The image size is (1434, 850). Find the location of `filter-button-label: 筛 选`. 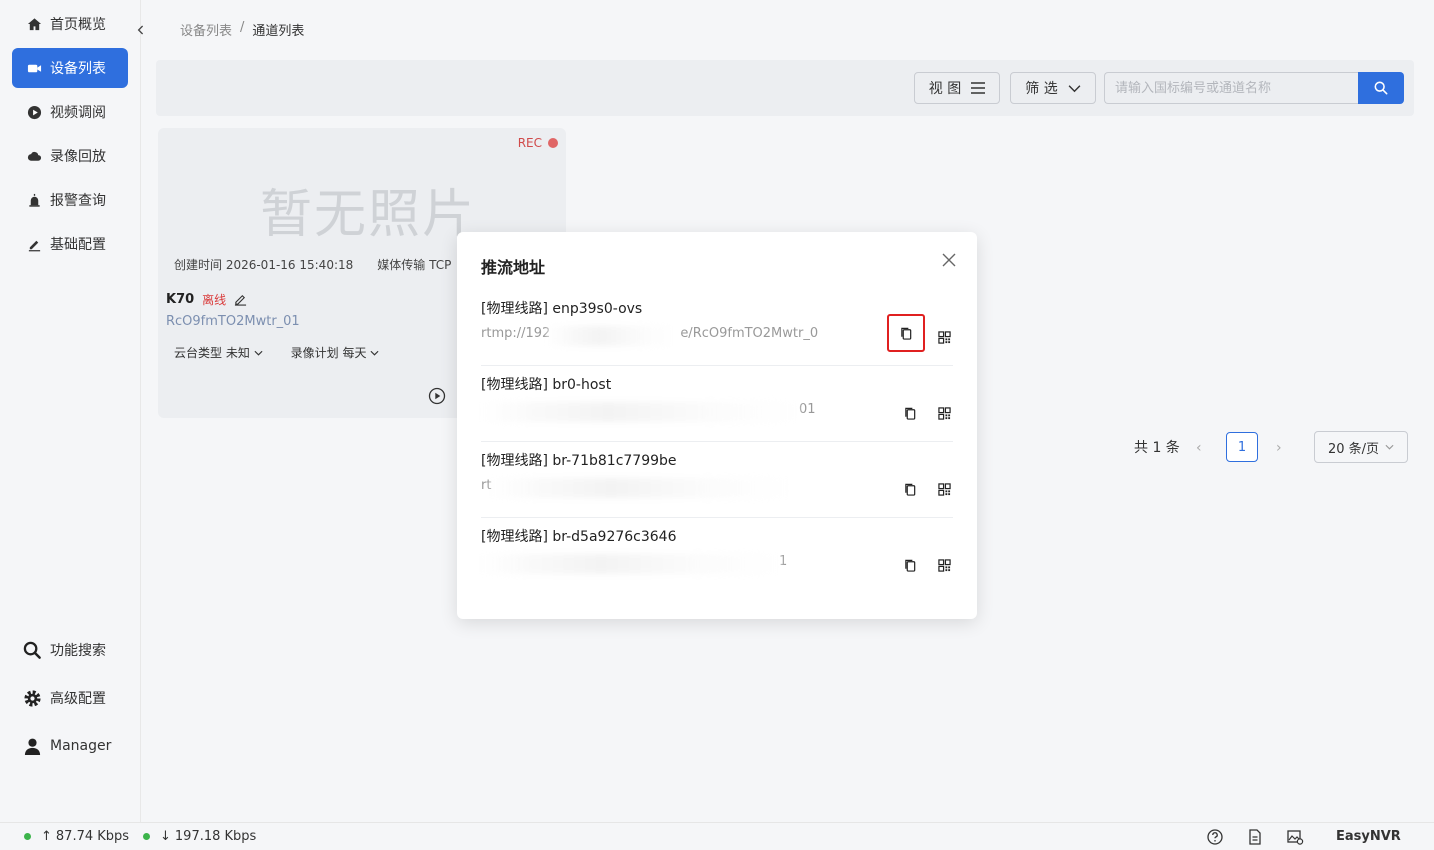

filter-button-label: 筛 选 is located at coordinates (1041, 89).